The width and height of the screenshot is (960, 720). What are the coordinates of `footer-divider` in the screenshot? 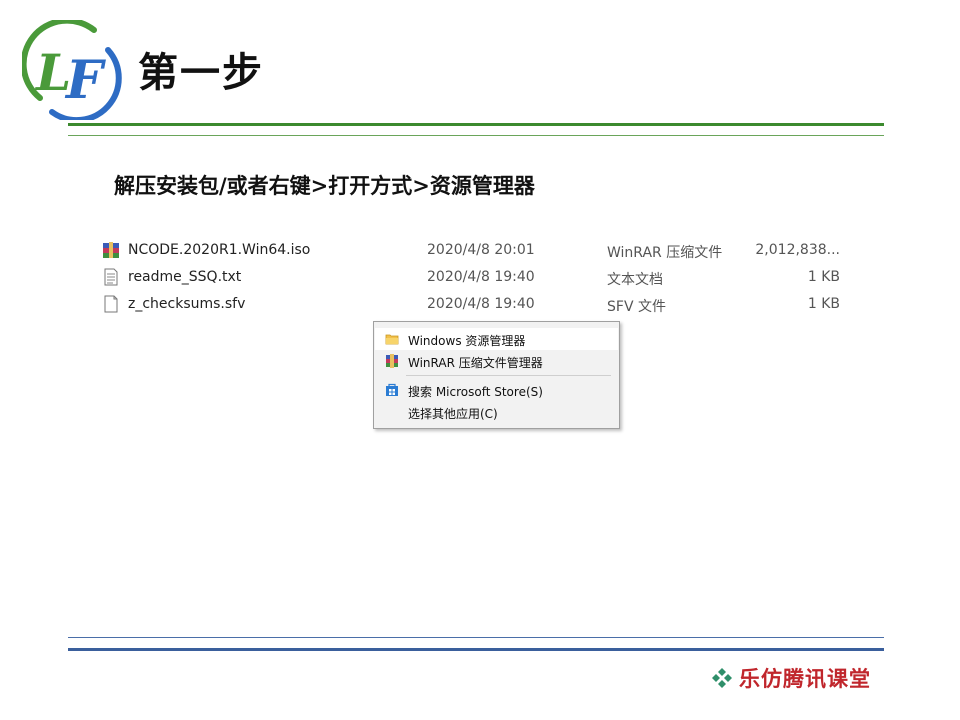 It's located at (476, 649).